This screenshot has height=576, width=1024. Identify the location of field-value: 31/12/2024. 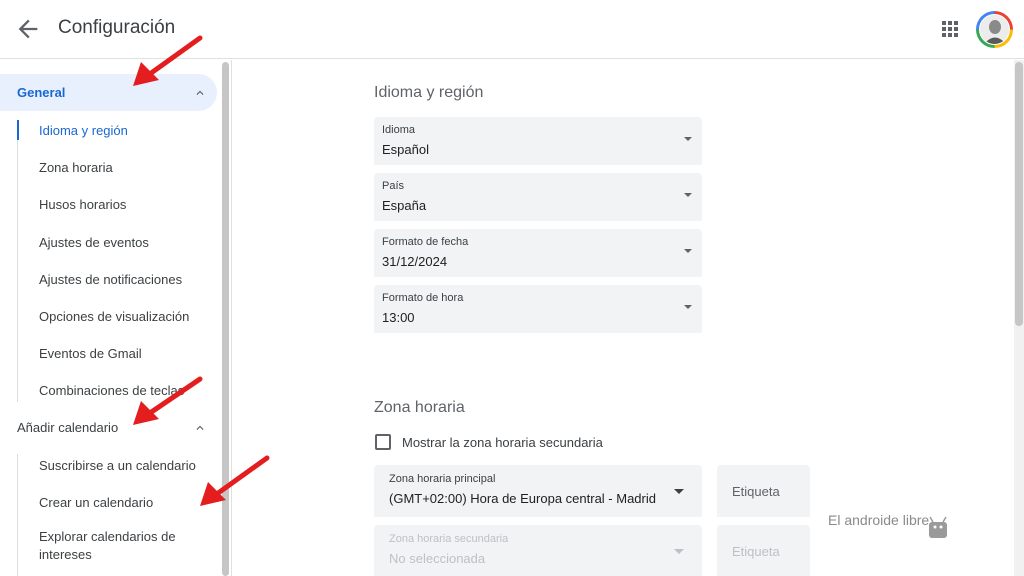
(415, 261).